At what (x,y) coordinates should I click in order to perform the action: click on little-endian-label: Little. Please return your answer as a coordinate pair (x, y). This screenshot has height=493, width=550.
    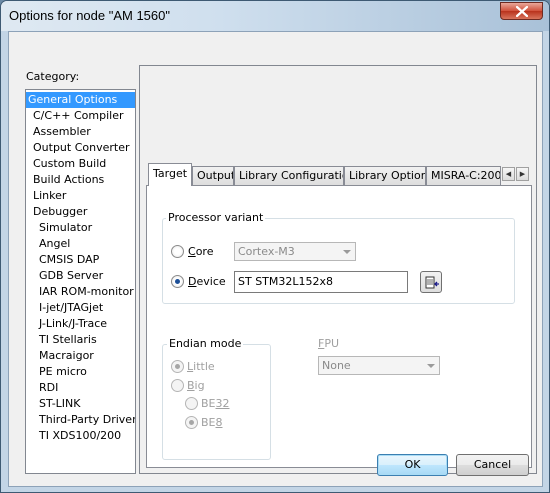
    Looking at the image, I should click on (201, 366).